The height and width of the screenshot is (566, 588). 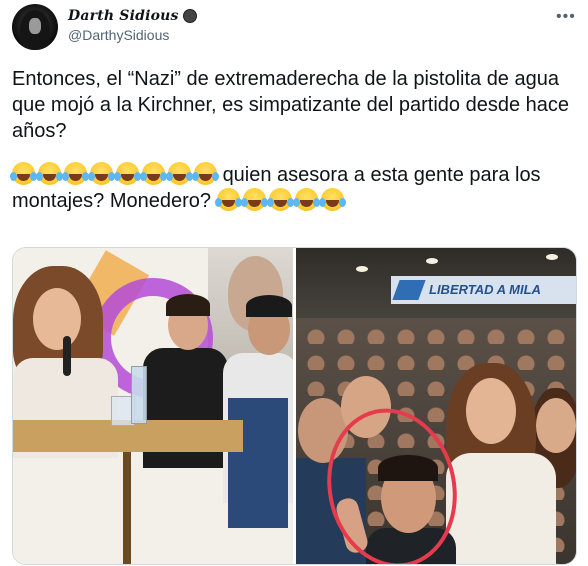 I want to click on author-name-row: Darth Sidious, so click(x=132, y=16).